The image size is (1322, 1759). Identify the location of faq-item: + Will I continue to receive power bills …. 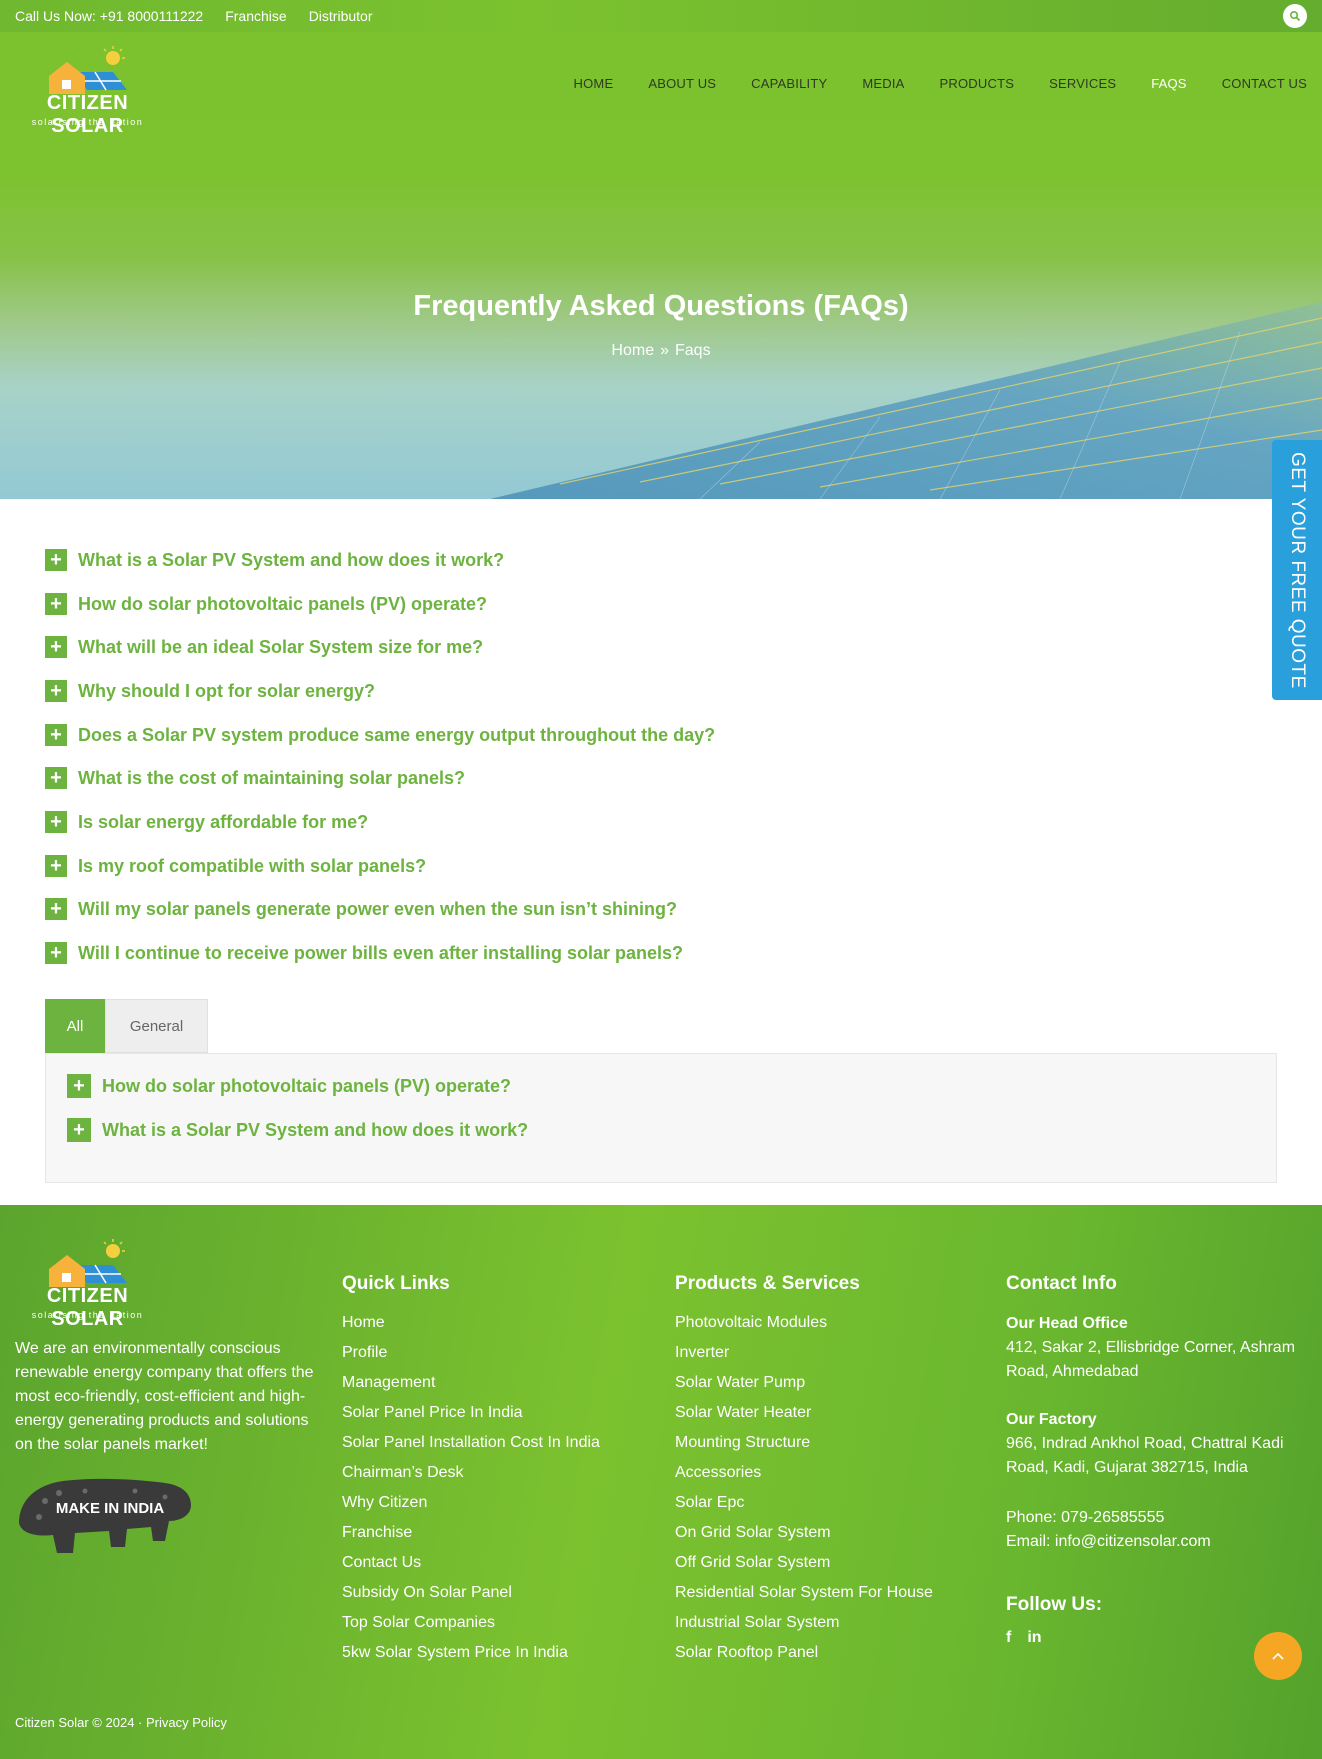
(660, 953).